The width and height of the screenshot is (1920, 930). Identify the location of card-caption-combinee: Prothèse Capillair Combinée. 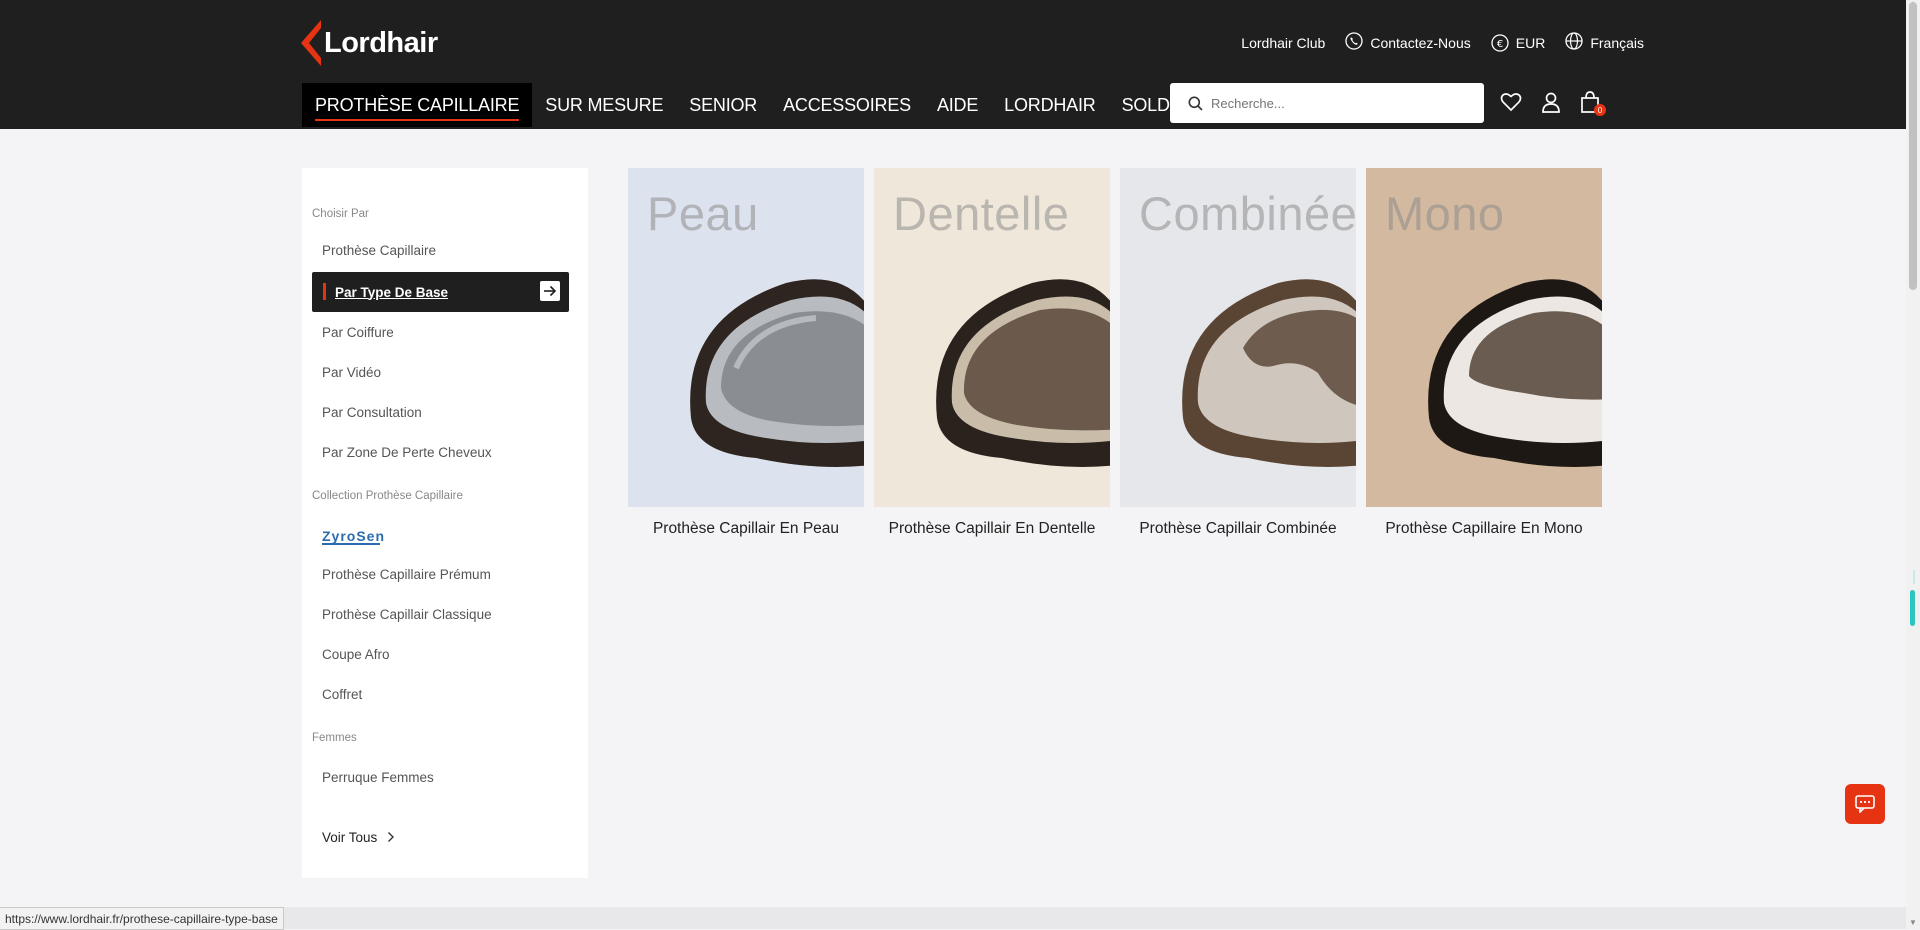
(1238, 529).